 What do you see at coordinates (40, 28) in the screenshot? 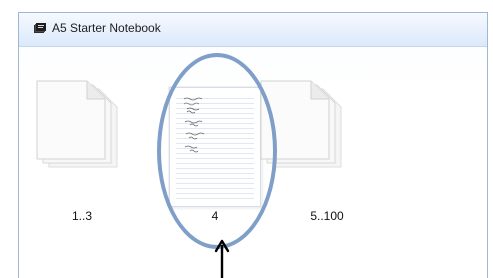
I see `book-icon` at bounding box center [40, 28].